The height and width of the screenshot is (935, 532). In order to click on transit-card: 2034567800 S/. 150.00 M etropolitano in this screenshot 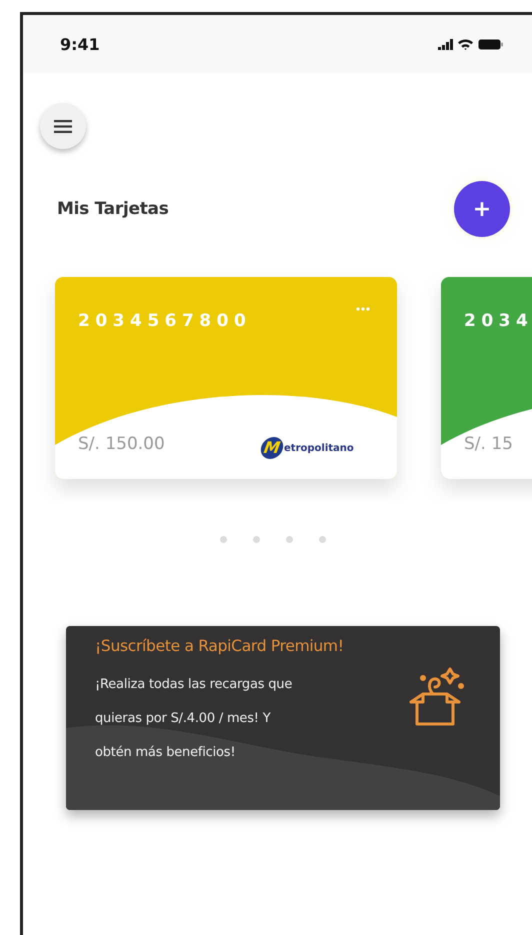, I will do `click(226, 378)`.